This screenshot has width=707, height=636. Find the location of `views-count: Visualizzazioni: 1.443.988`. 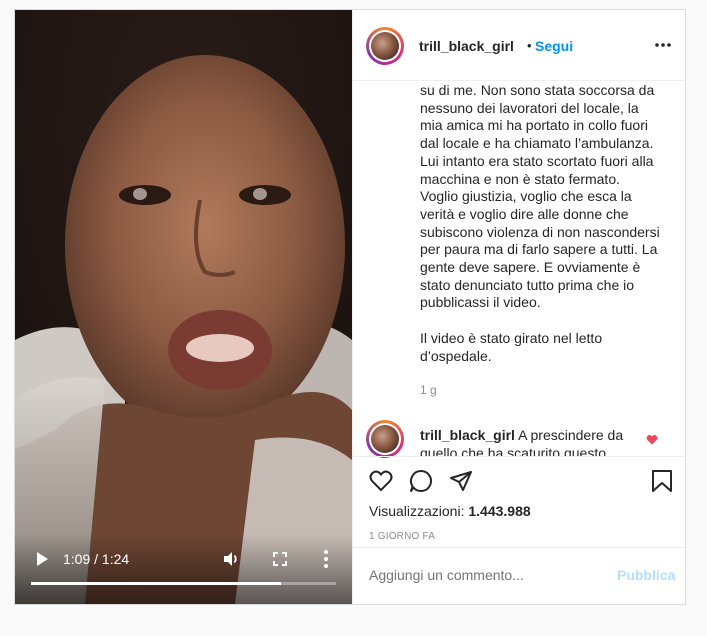

views-count: Visualizzazioni: 1.443.988 is located at coordinates (450, 511).